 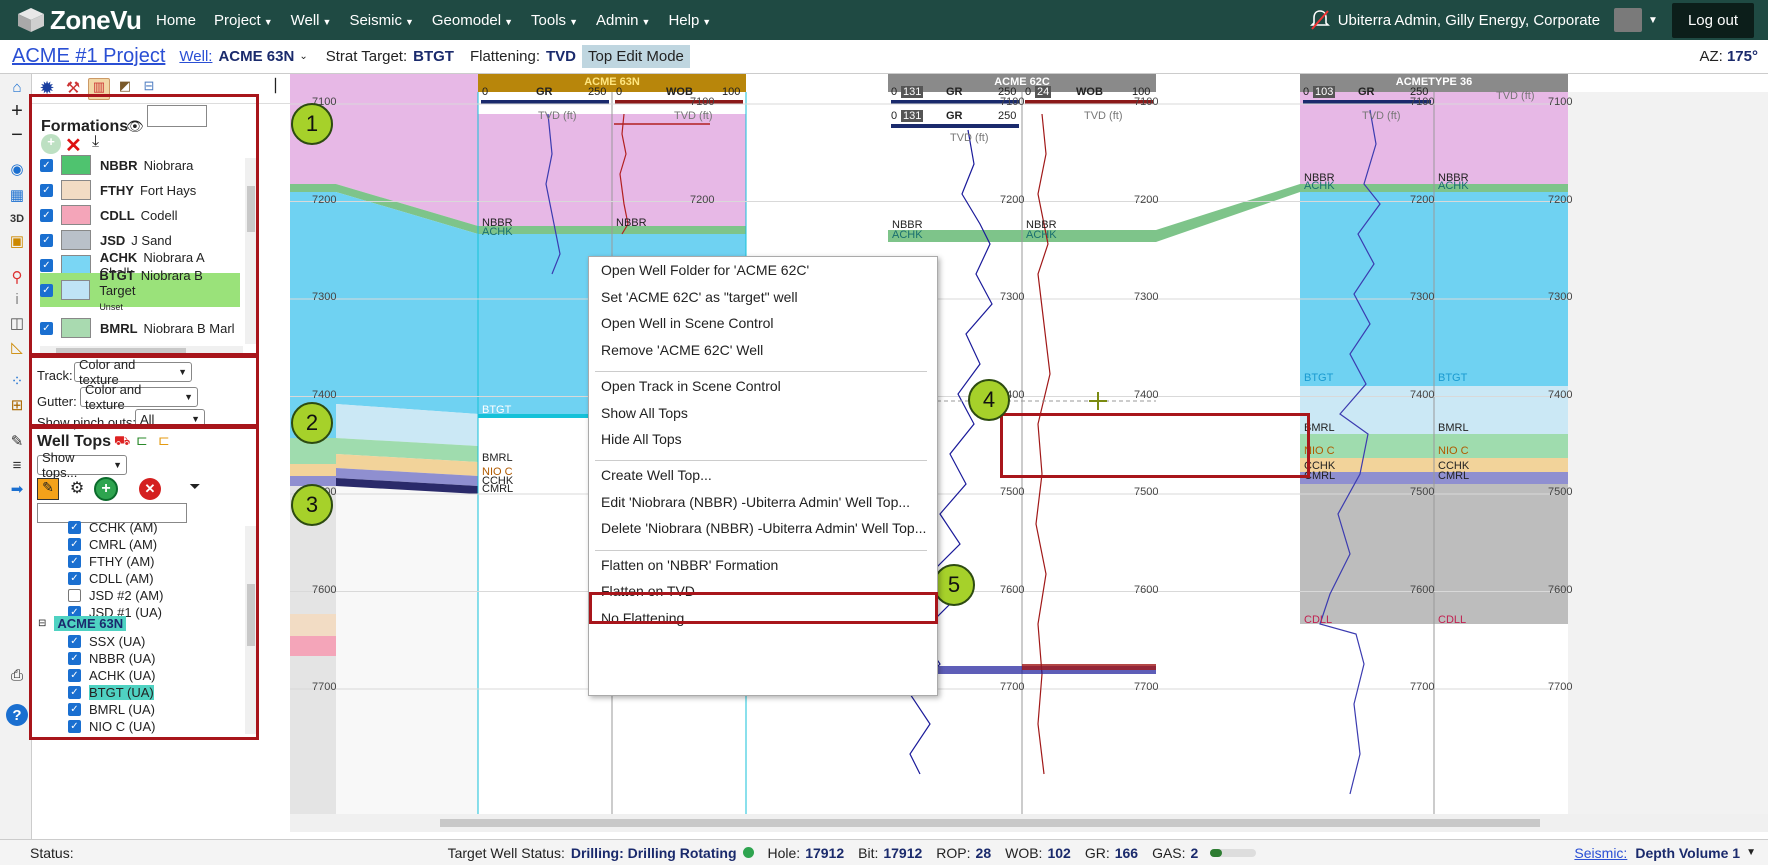 What do you see at coordinates (17, 323) in the screenshot?
I see `camera-icon: ◫` at bounding box center [17, 323].